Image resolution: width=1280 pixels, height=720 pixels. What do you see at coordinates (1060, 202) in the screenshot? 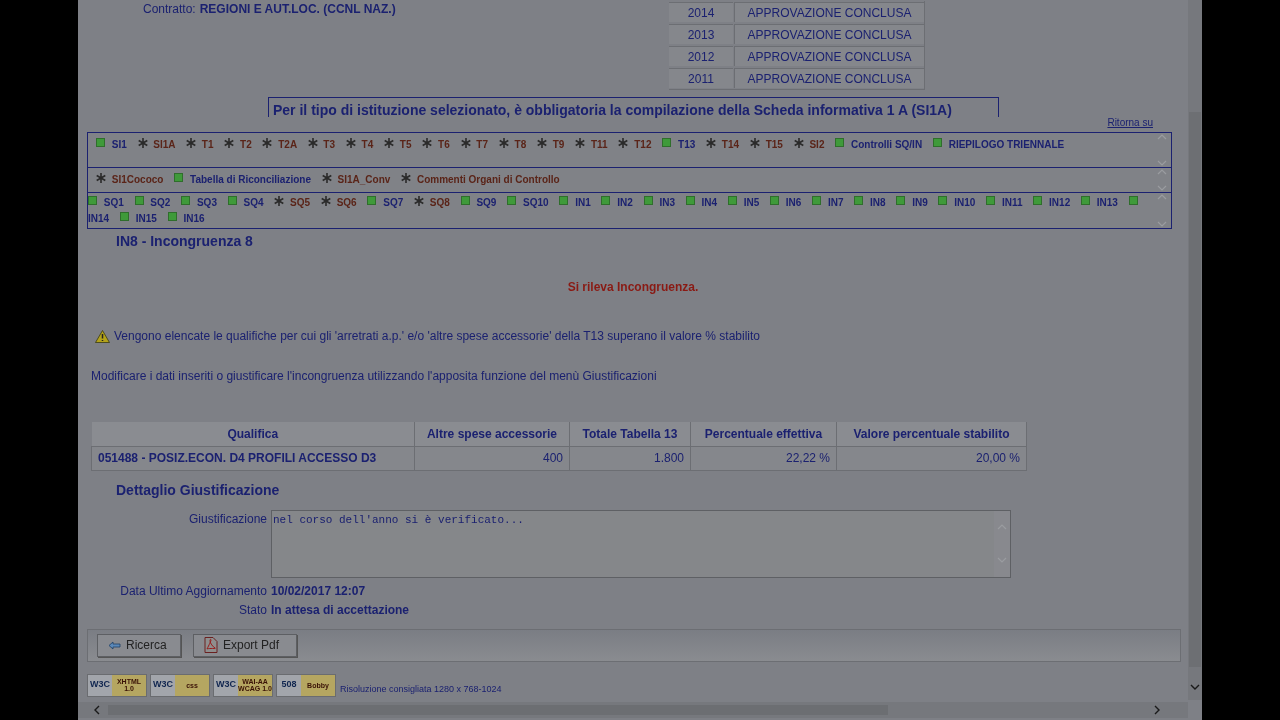
I see `tab-link: IN12` at bounding box center [1060, 202].